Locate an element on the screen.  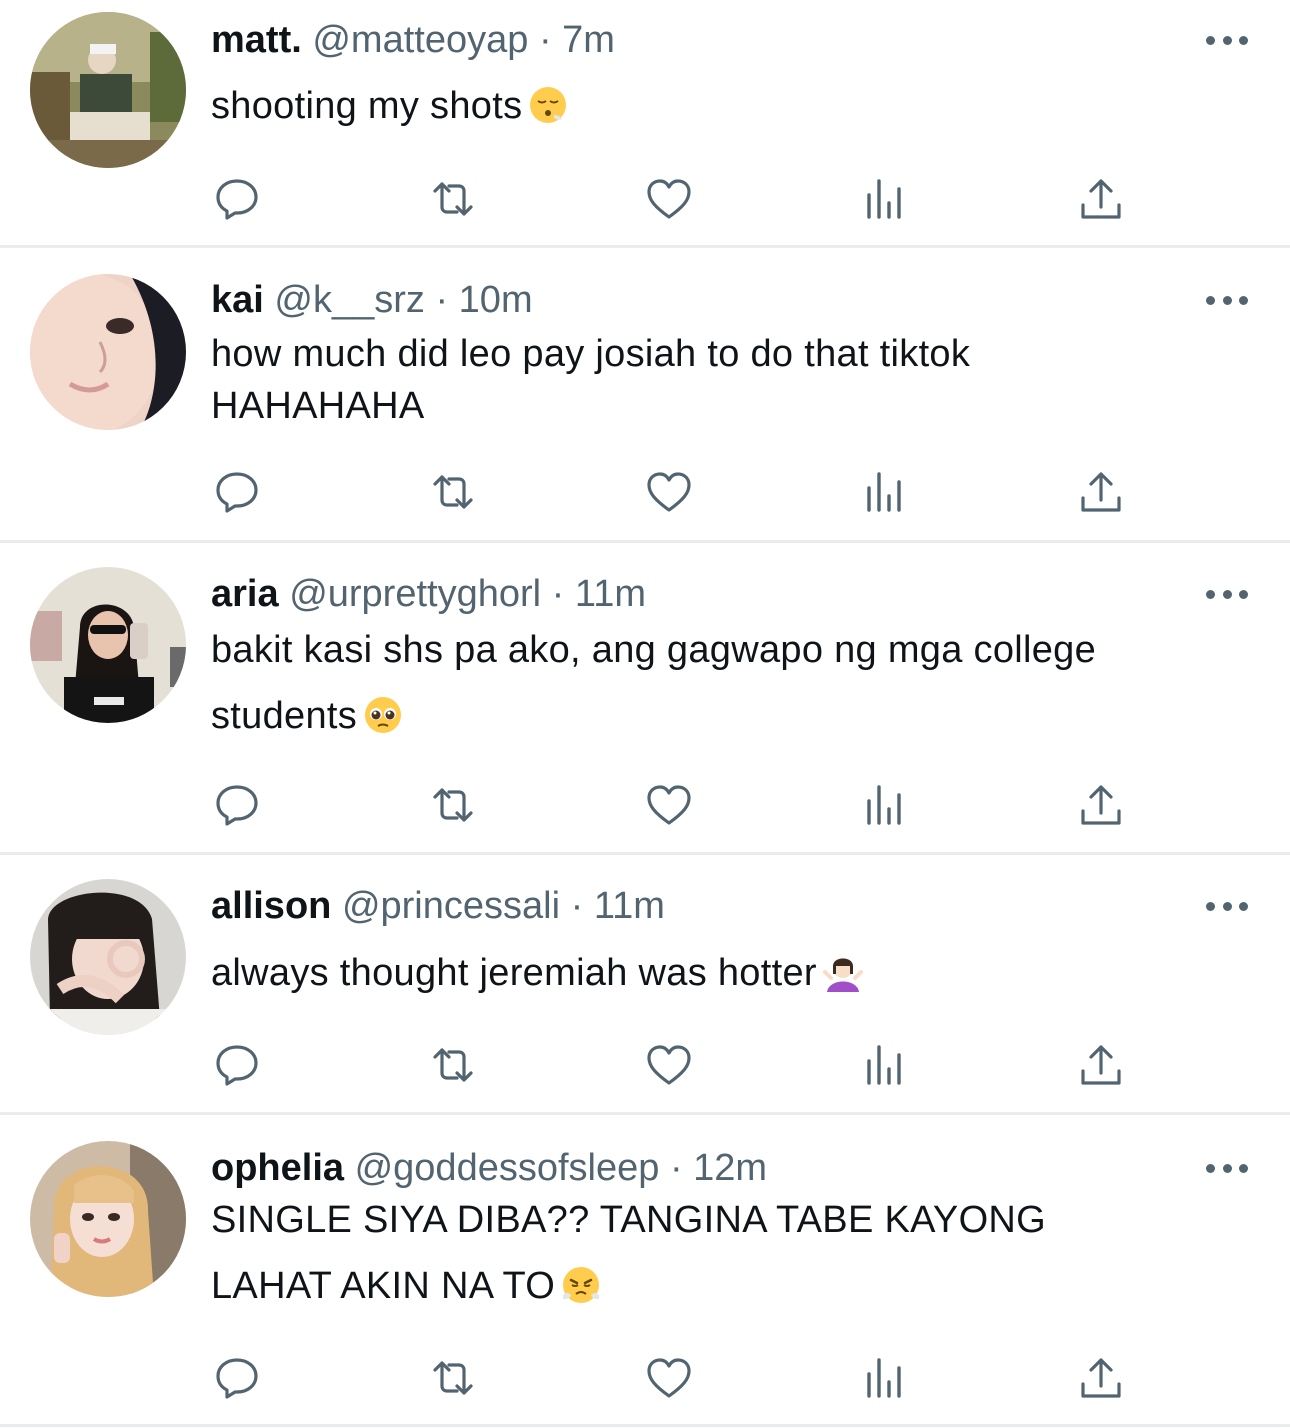
tweet-header: kai @k__srz · 10m is located at coordinates (372, 300).